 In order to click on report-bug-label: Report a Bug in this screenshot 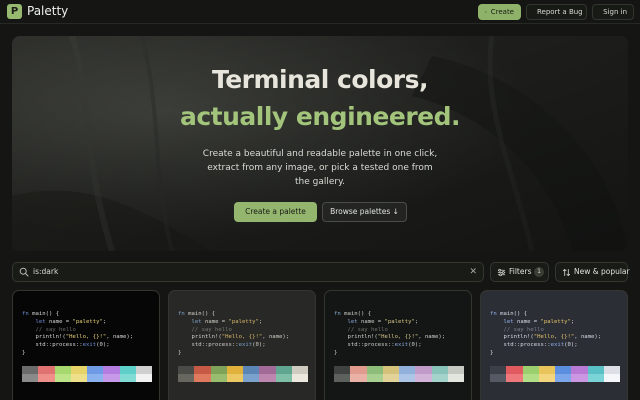, I will do `click(560, 12)`.